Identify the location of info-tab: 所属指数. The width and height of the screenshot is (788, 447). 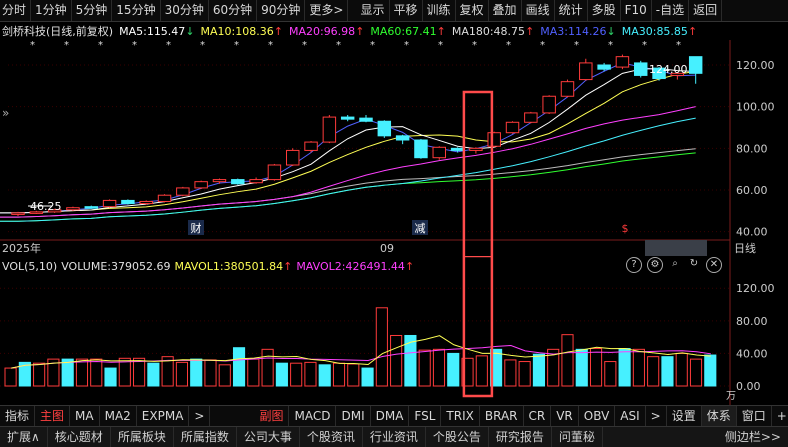
(205, 437).